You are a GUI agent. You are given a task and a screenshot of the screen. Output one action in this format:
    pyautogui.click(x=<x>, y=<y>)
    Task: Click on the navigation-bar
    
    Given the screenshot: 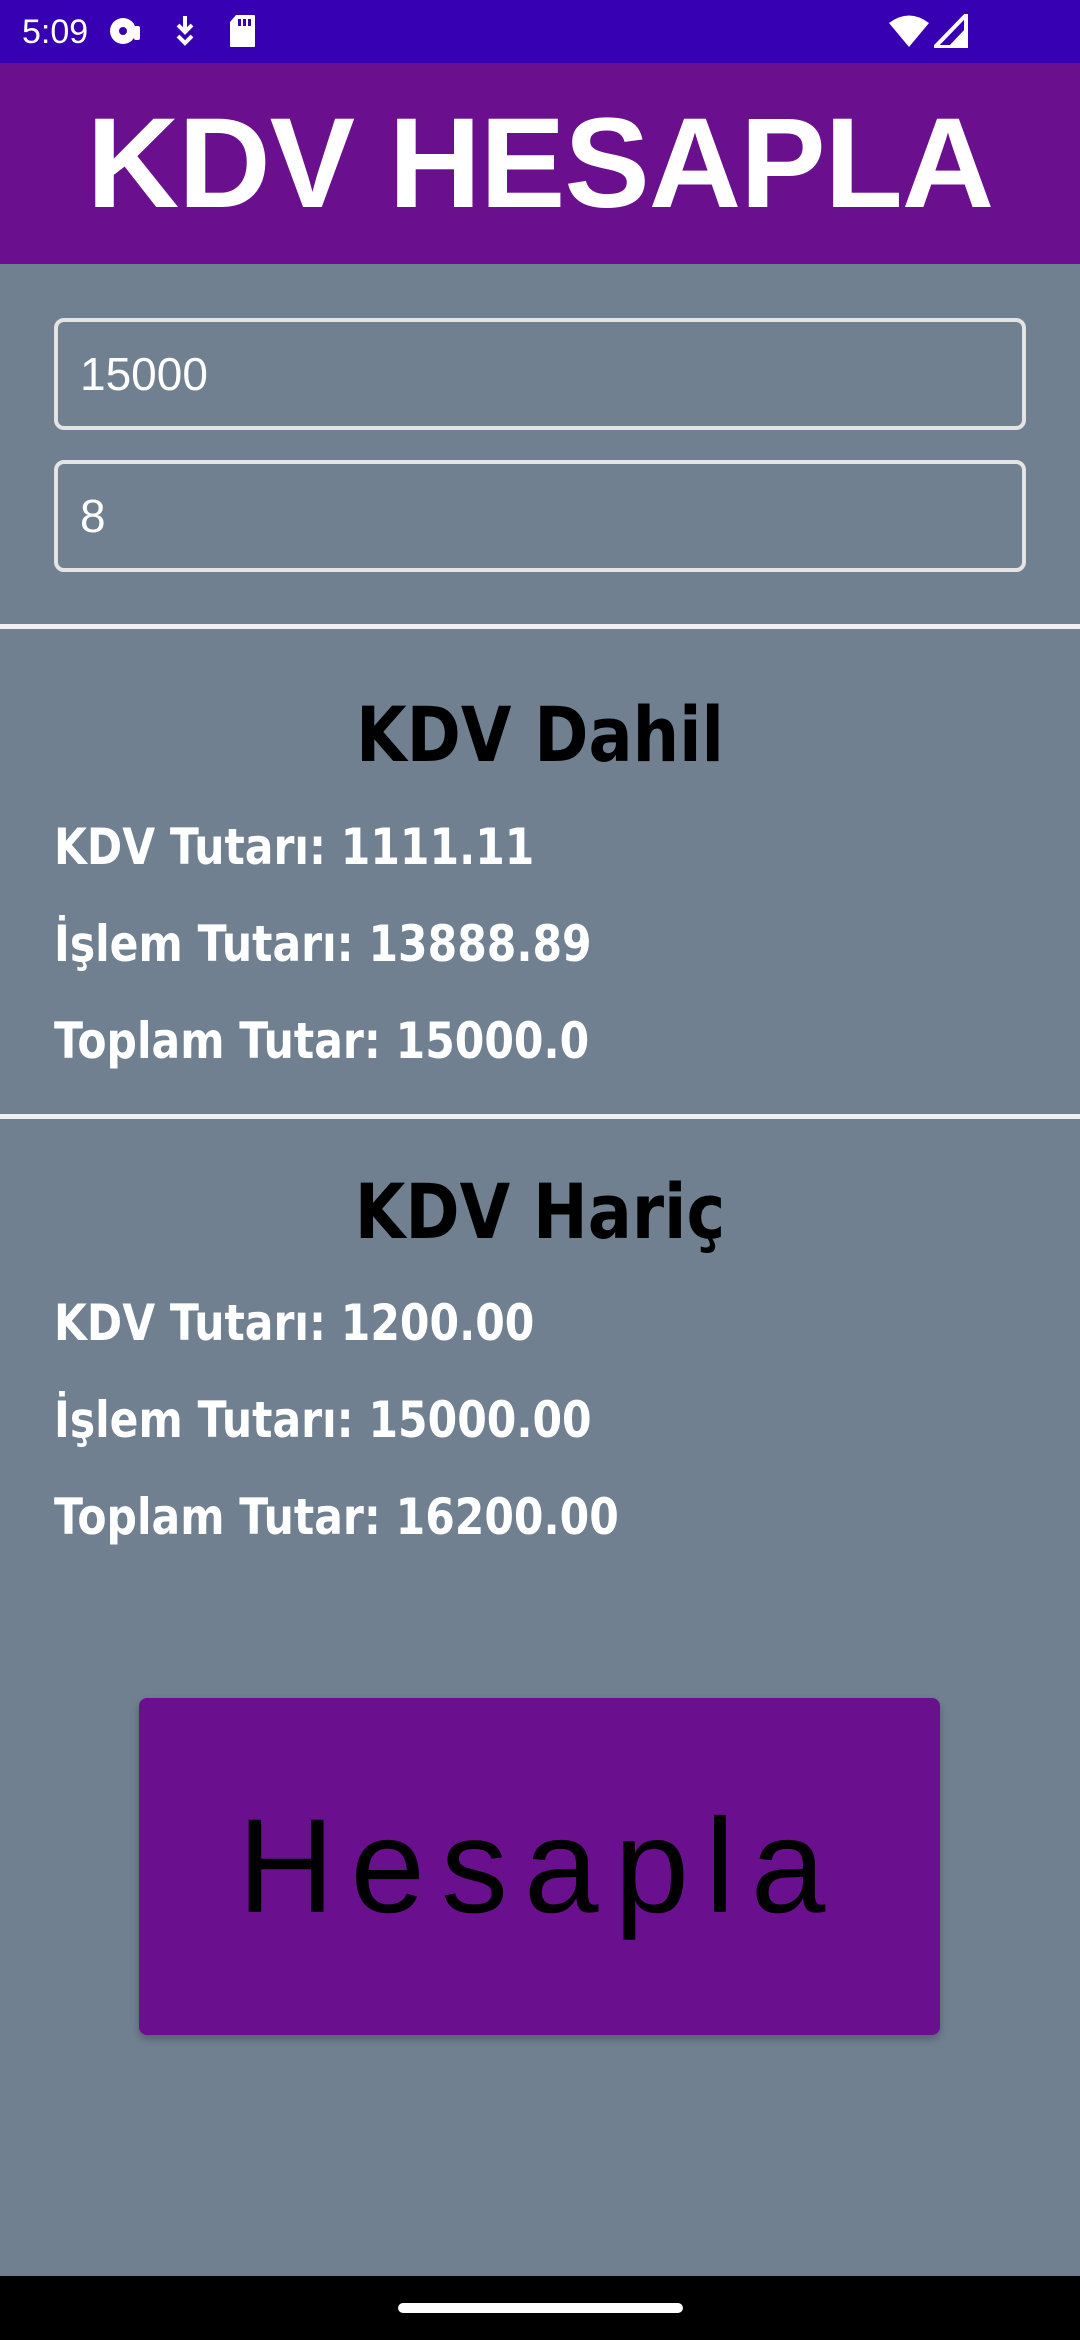 What is the action you would take?
    pyautogui.click(x=540, y=2308)
    